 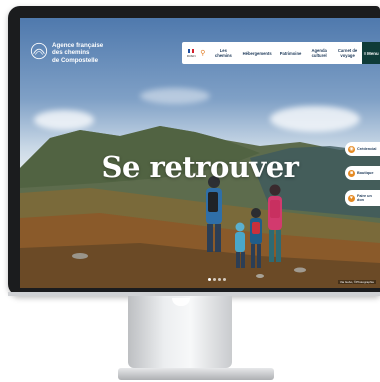 What do you see at coordinates (365, 53) in the screenshot?
I see `hamburger-icon: ≡` at bounding box center [365, 53].